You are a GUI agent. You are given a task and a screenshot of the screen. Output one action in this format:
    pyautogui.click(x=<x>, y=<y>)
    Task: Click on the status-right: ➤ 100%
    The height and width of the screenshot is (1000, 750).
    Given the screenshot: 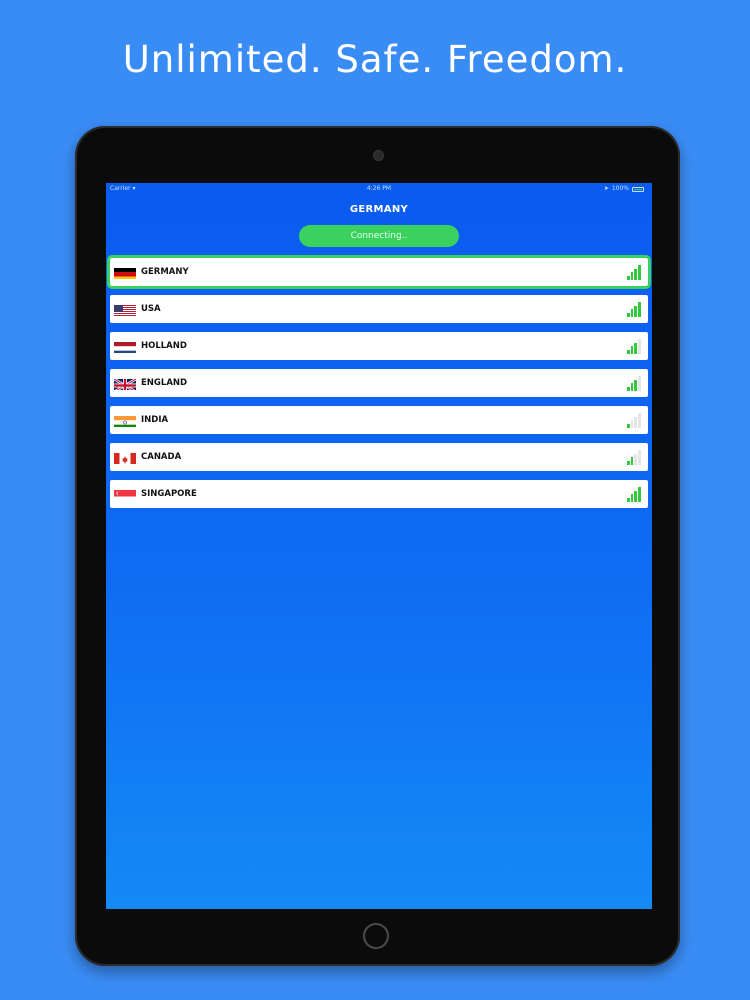 What is the action you would take?
    pyautogui.click(x=624, y=189)
    